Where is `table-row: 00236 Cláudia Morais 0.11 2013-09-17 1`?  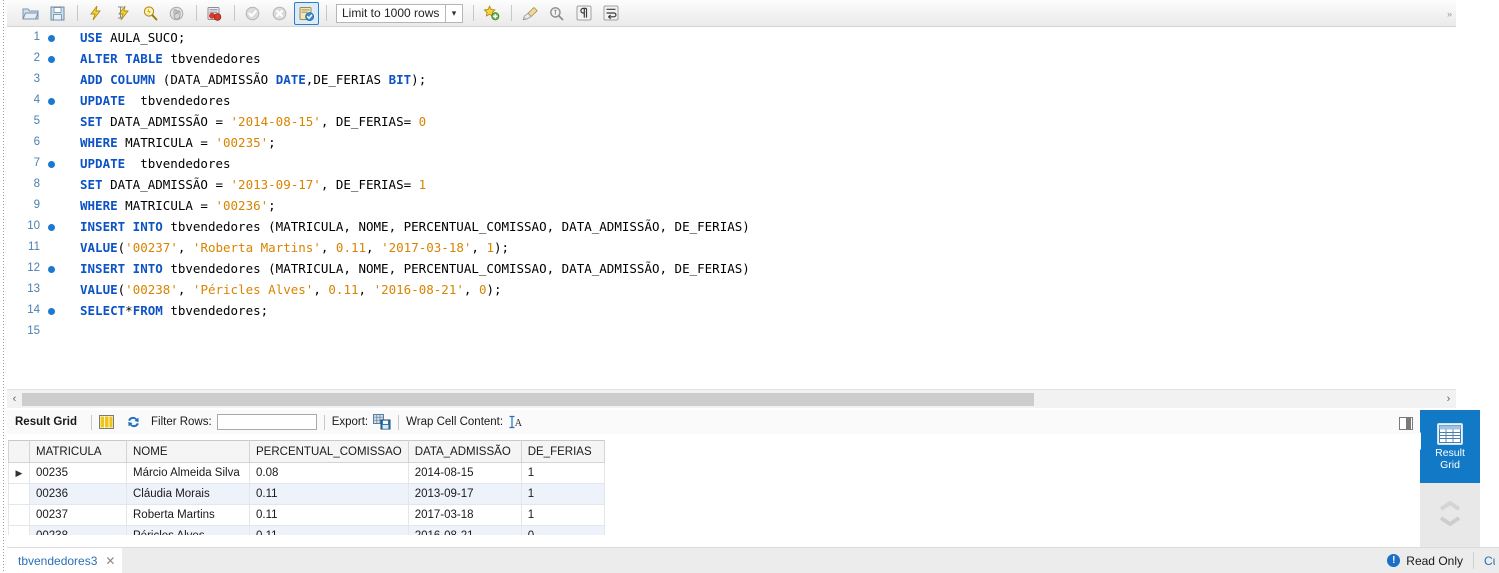 table-row: 00236 Cláudia Morais 0.11 2013-09-17 1 is located at coordinates (306, 494).